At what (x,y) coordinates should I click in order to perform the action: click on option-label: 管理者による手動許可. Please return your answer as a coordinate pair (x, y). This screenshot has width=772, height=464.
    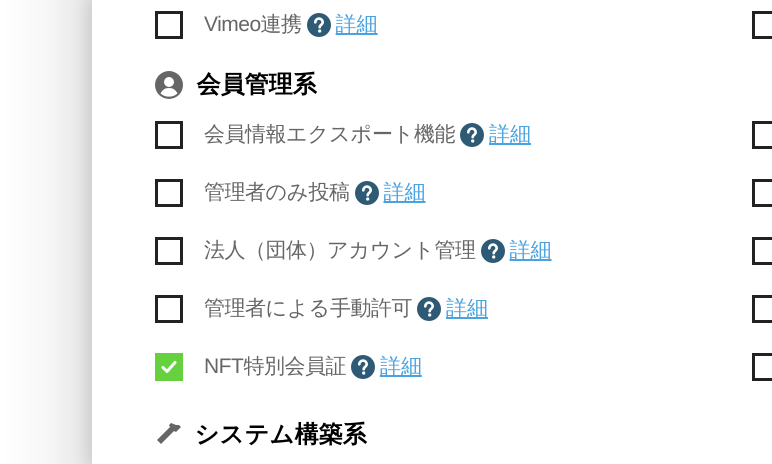
    Looking at the image, I should click on (308, 309).